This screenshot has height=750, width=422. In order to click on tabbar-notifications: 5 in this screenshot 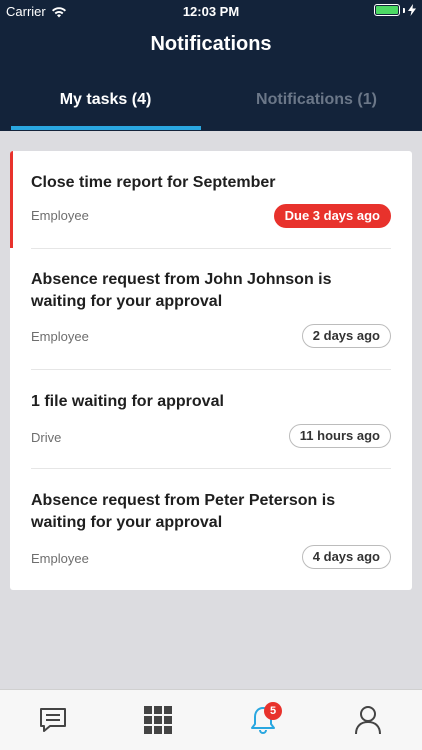, I will do `click(263, 720)`.